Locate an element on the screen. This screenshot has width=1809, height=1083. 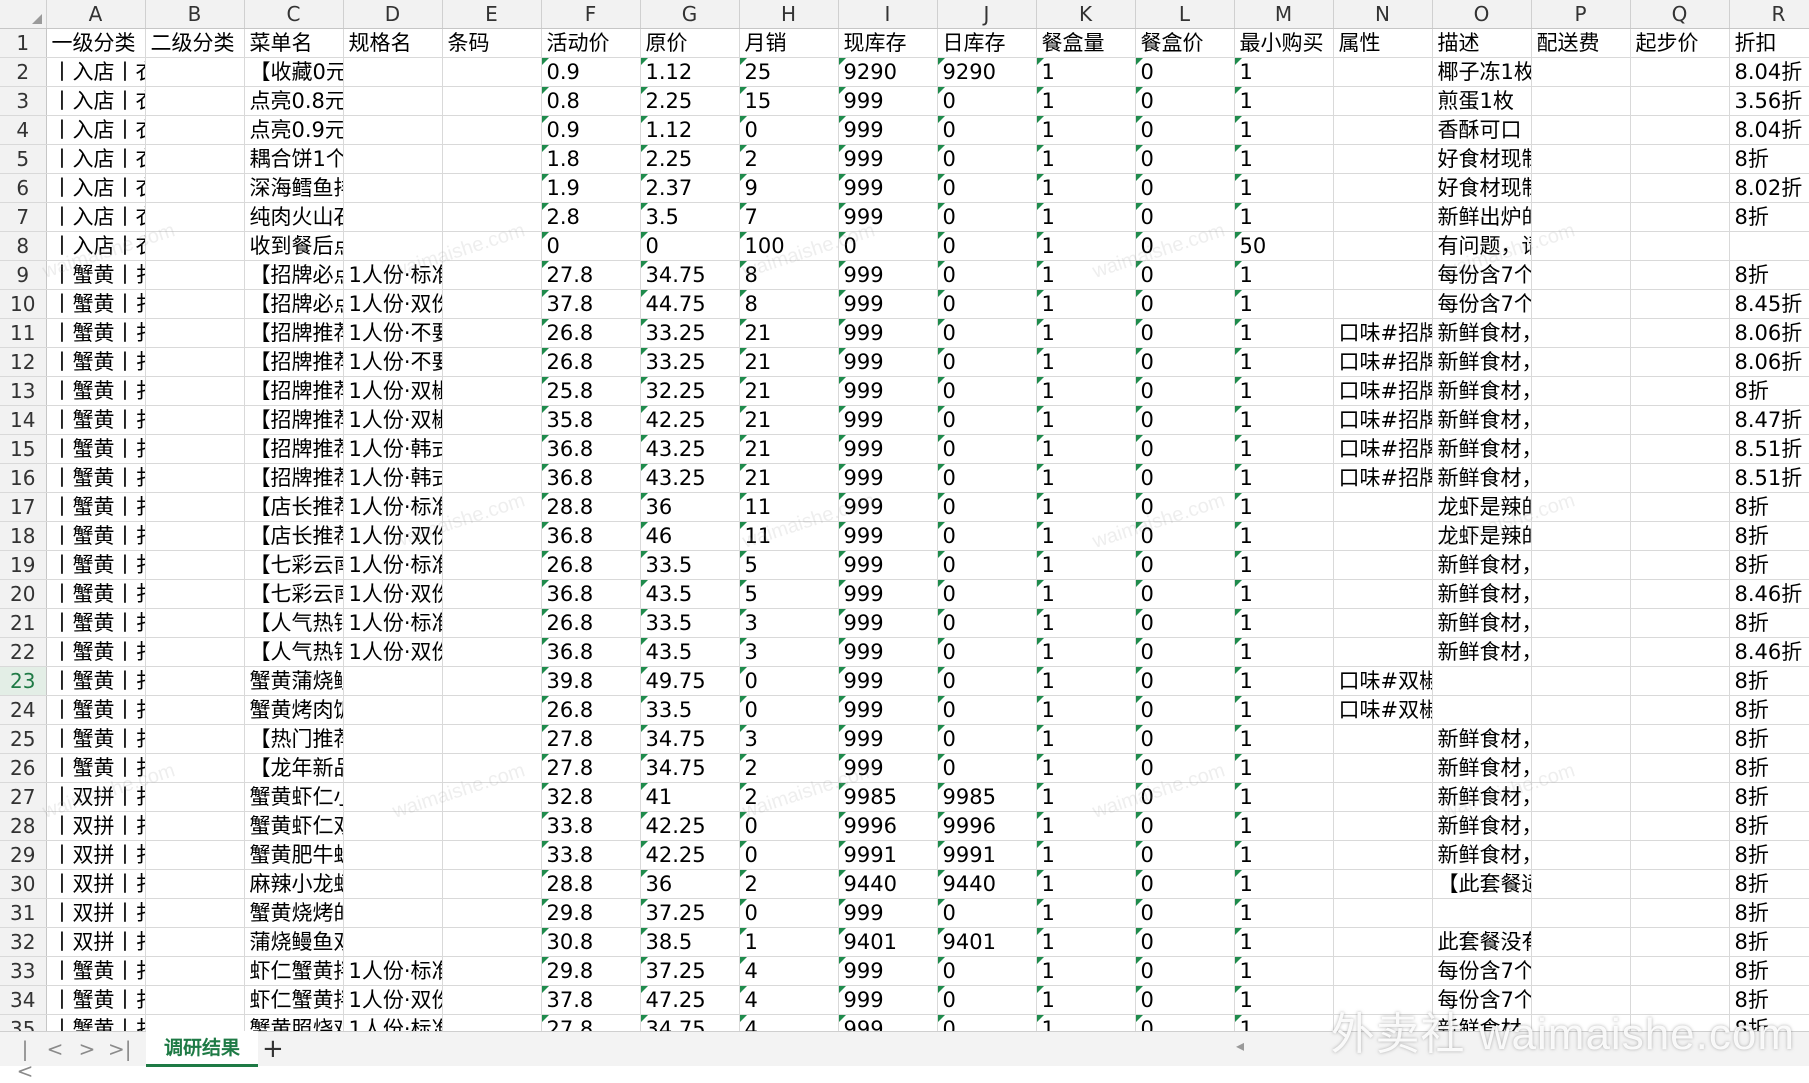
cell-q26 is located at coordinates (1680, 768).